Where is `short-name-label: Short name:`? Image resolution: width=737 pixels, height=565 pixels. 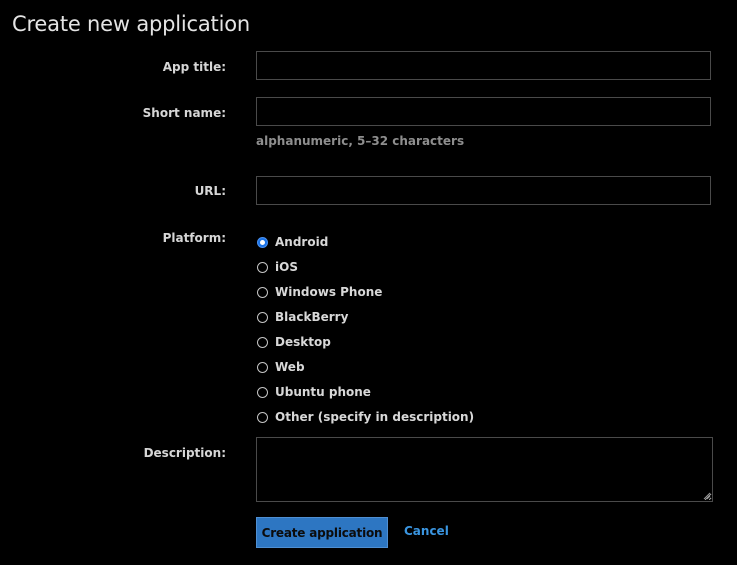
short-name-label: Short name: is located at coordinates (184, 113).